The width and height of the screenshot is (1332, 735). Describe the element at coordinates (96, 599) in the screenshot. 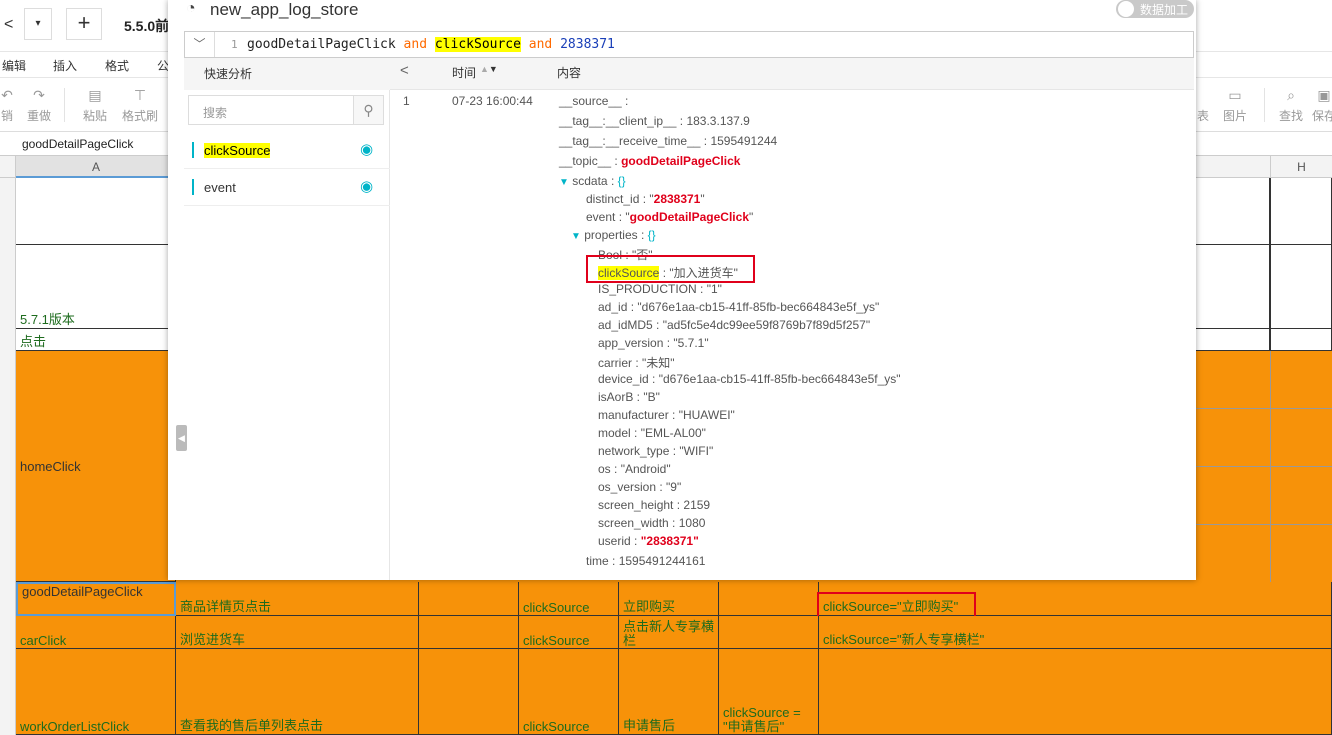

I see `cell-a-gooddetail-selected: goodDetailPageClick` at that location.